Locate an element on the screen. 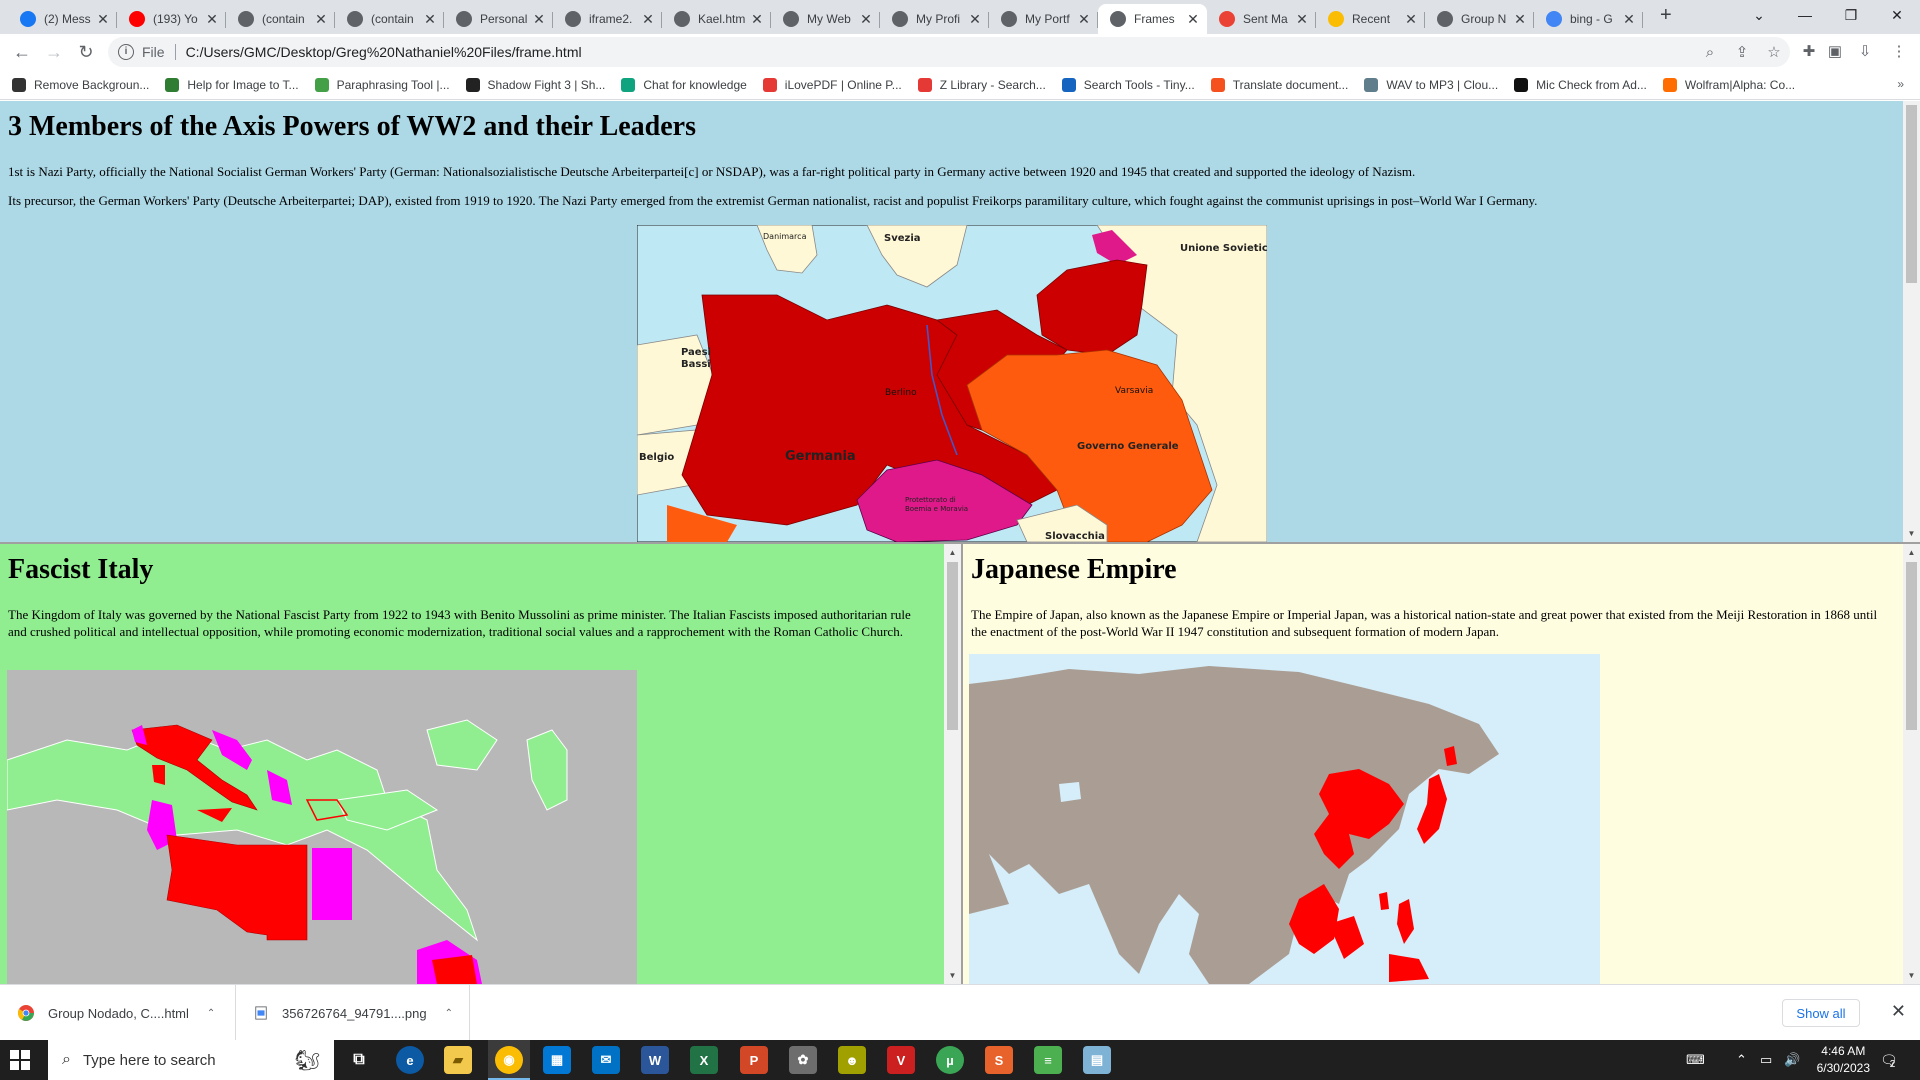 Image resolution: width=1920 pixels, height=1080 pixels. menu-icon: ⋮ is located at coordinates (1899, 51).